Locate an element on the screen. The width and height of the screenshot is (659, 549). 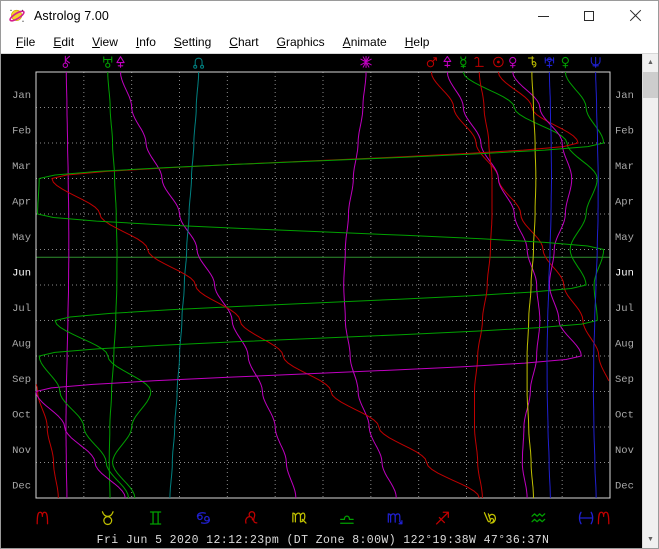
month-label-right-apr: Apr is located at coordinates (624, 203).